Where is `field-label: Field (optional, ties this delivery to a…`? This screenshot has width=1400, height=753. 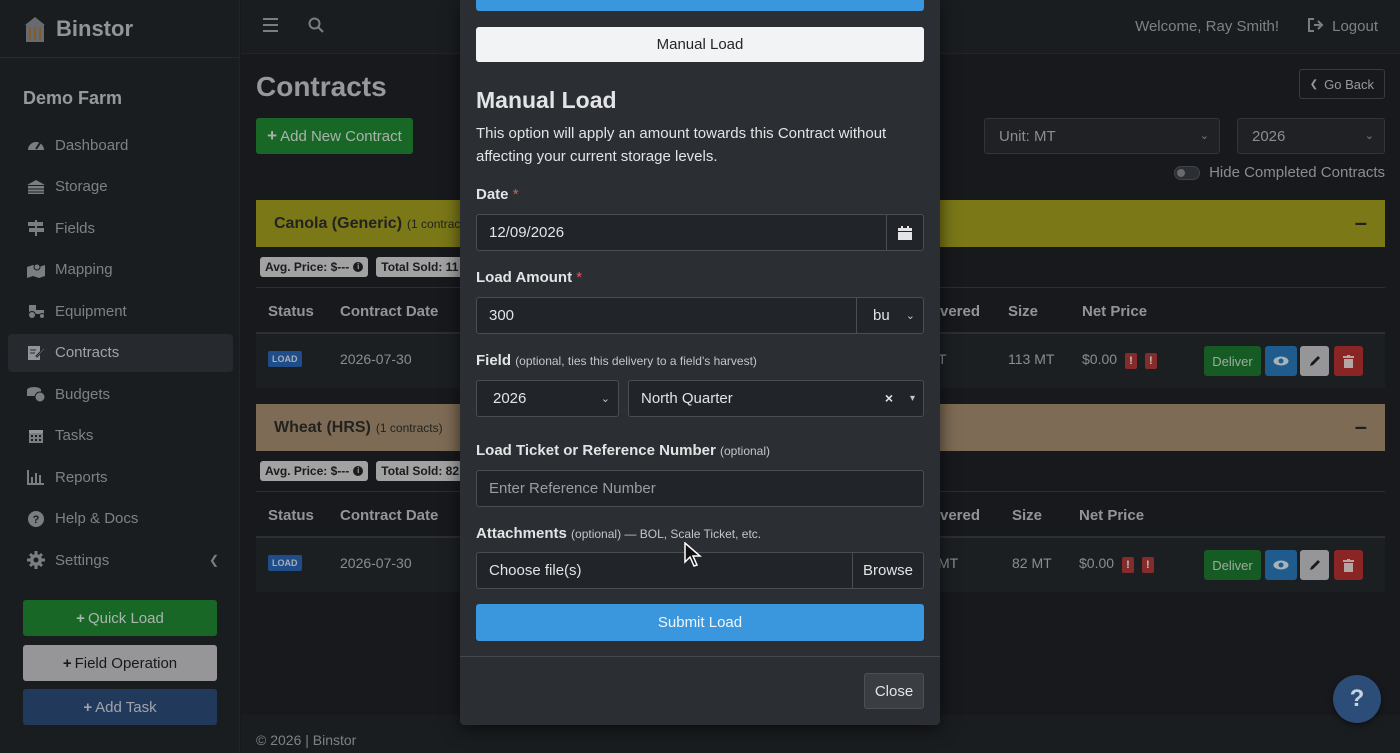 field-label: Field (optional, ties this delivery to a… is located at coordinates (616, 360).